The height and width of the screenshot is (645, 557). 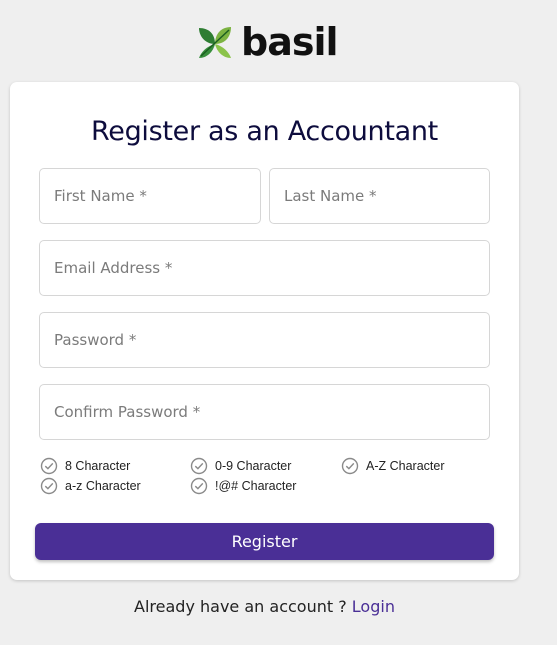 I want to click on first-name-field: First Name *, so click(x=150, y=196).